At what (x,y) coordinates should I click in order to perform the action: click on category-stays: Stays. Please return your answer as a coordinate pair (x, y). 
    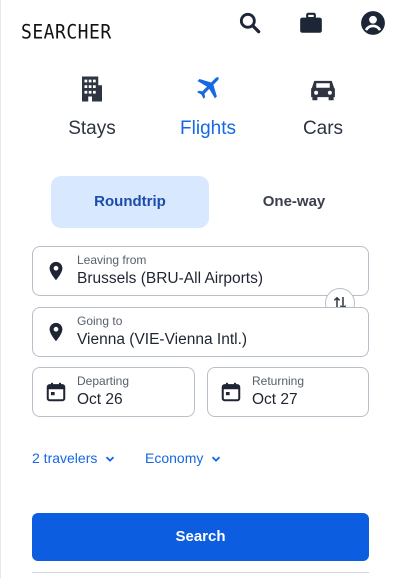
    Looking at the image, I should click on (92, 107).